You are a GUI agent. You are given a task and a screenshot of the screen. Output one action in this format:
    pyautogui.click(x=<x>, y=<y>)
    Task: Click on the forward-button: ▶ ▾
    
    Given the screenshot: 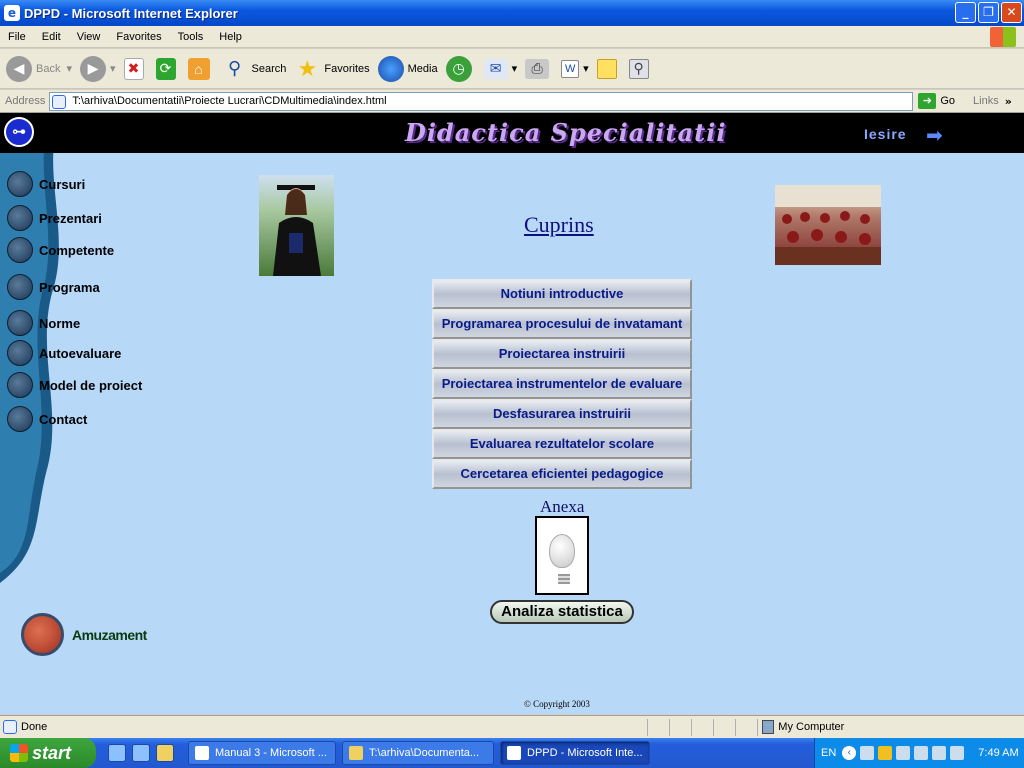 What is the action you would take?
    pyautogui.click(x=98, y=68)
    